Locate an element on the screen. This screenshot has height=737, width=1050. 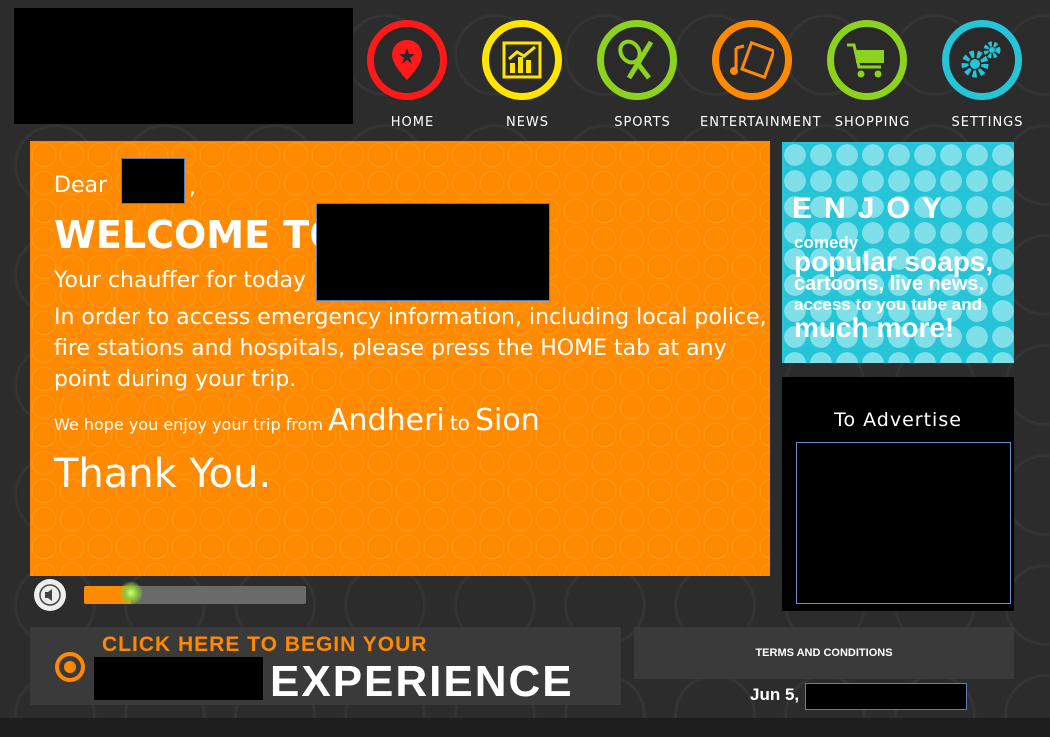
nav-label: HOME is located at coordinates (412, 122).